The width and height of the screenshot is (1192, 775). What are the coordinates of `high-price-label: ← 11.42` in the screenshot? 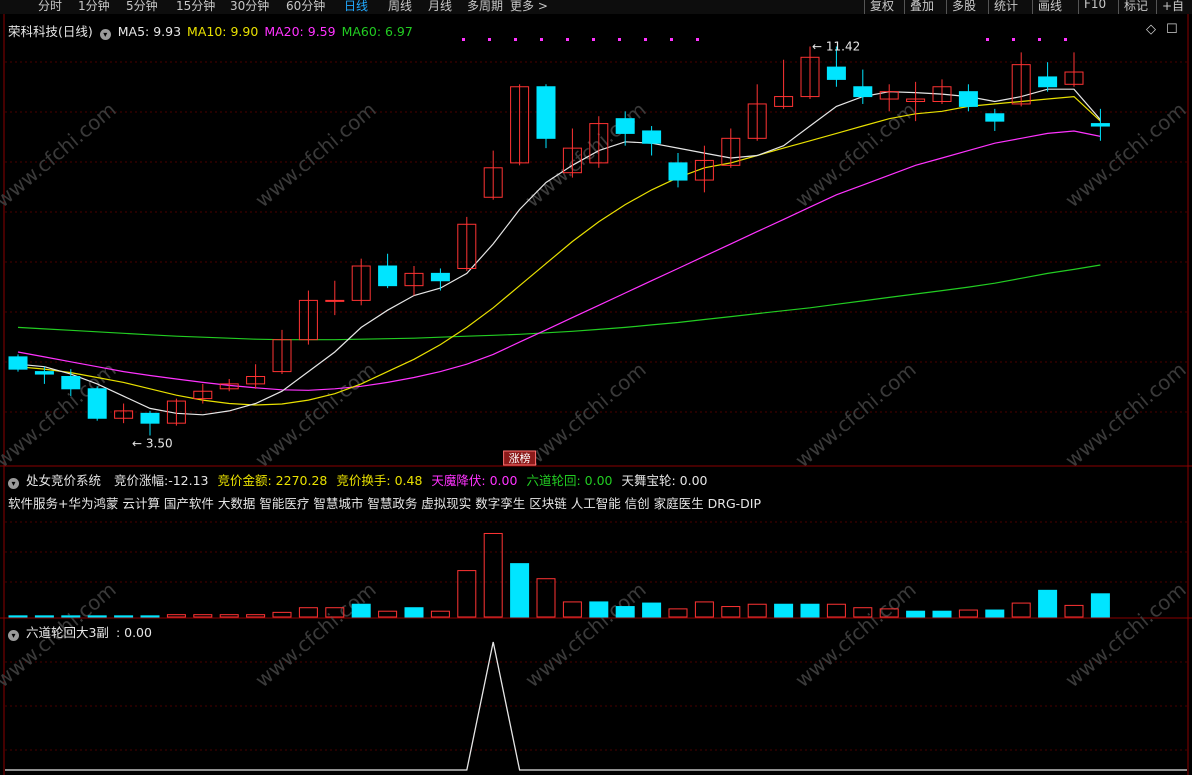 It's located at (836, 46).